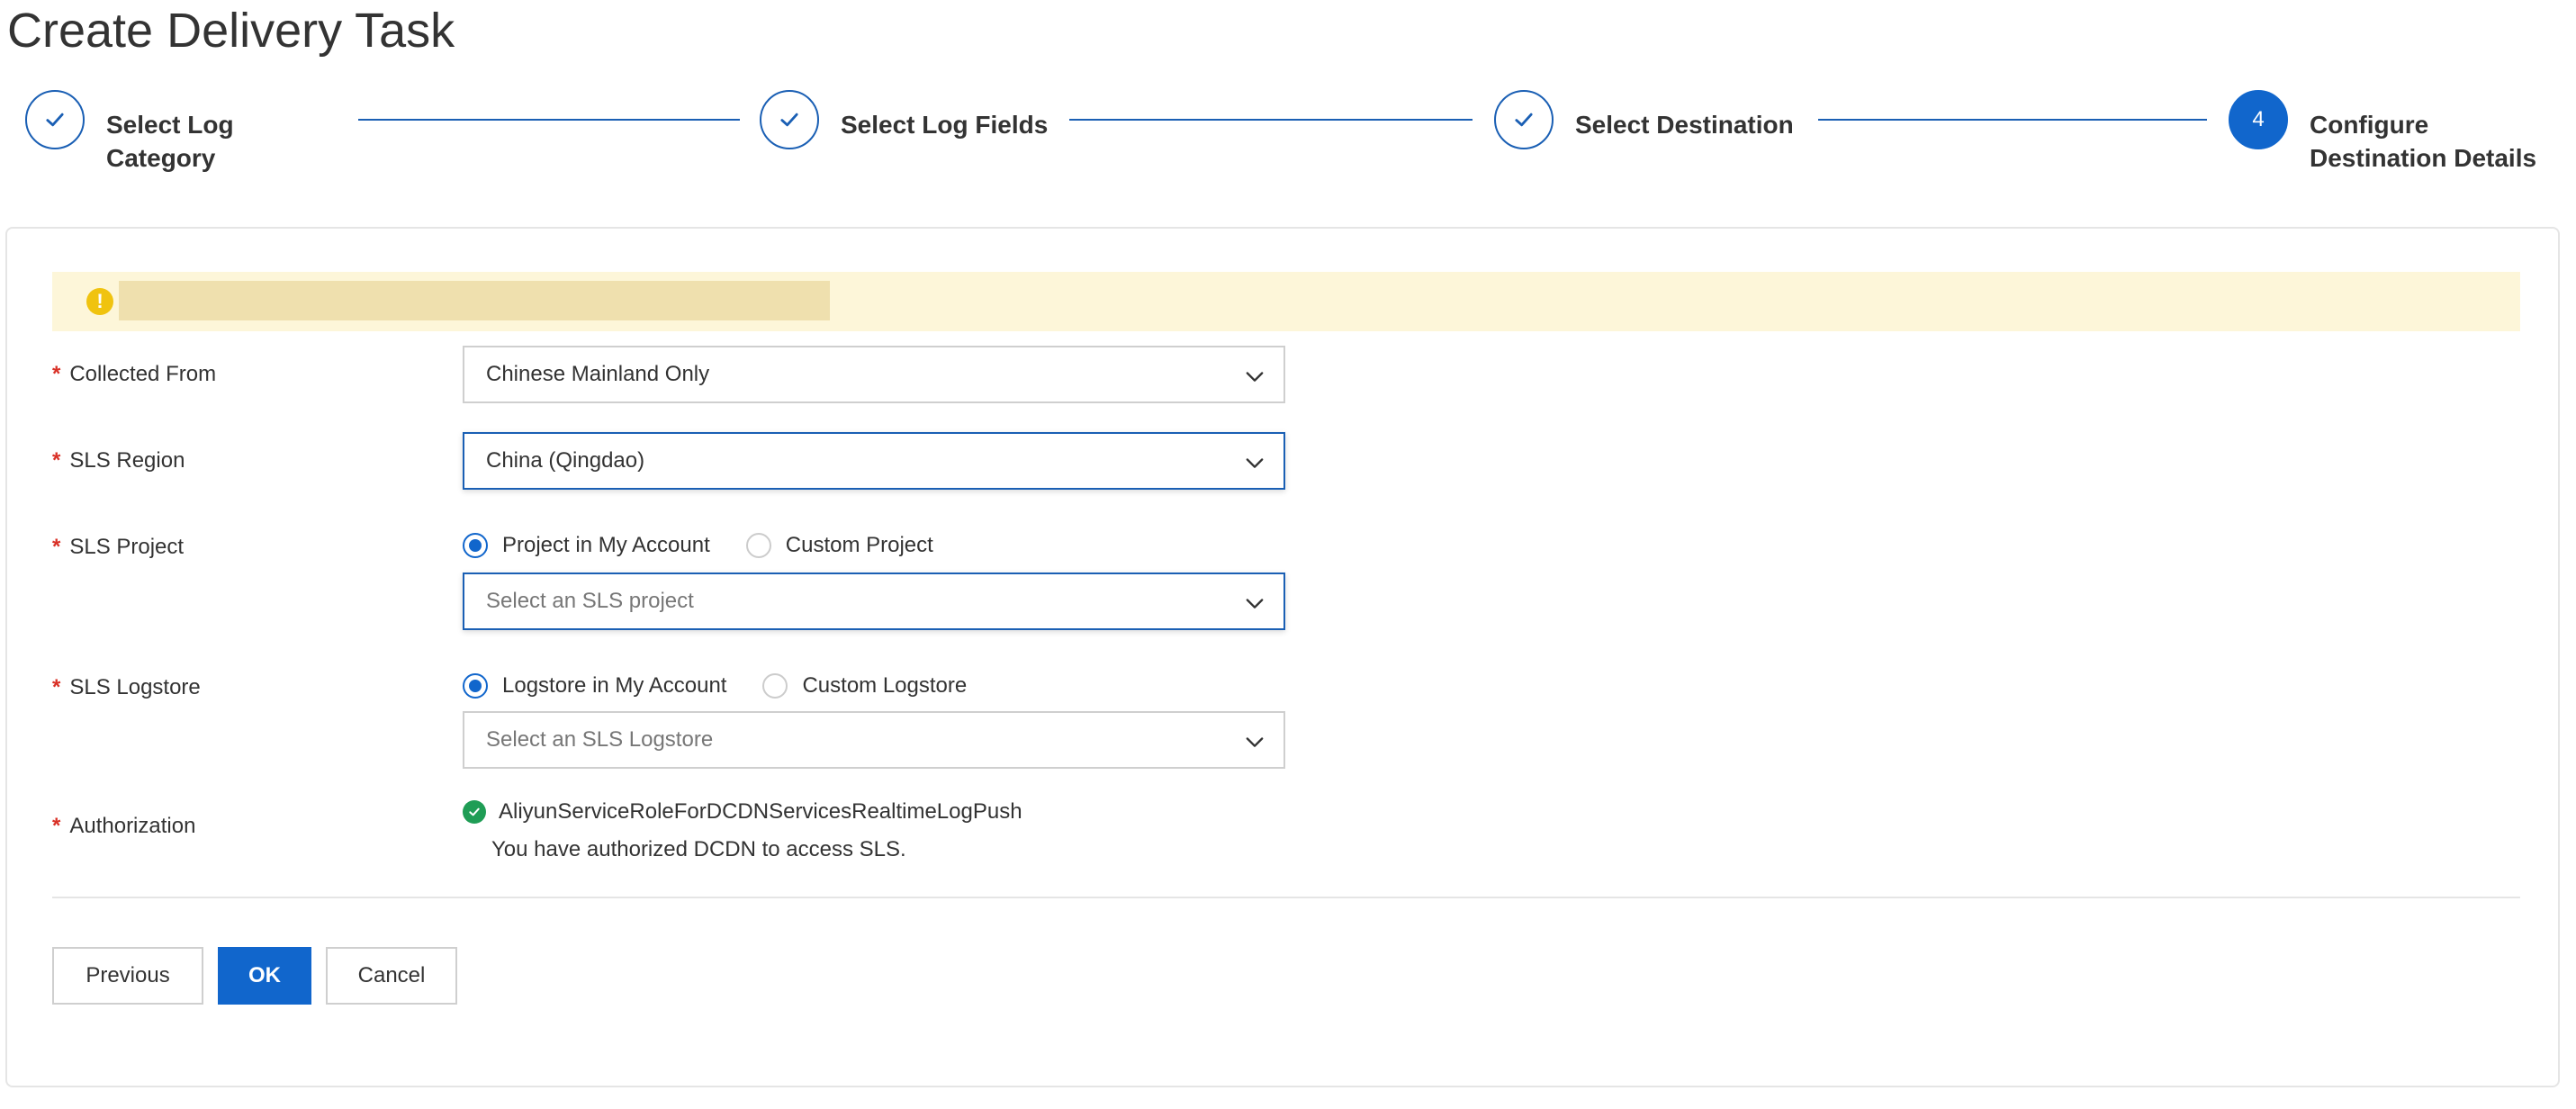 This screenshot has width=2576, height=1109. Describe the element at coordinates (606, 545) in the screenshot. I see `radio-project-in-my-account-label: Project in My Account` at that location.